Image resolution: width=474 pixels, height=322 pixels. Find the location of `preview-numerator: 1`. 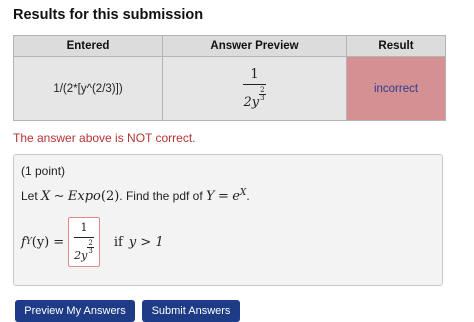

preview-numerator: 1 is located at coordinates (254, 76).